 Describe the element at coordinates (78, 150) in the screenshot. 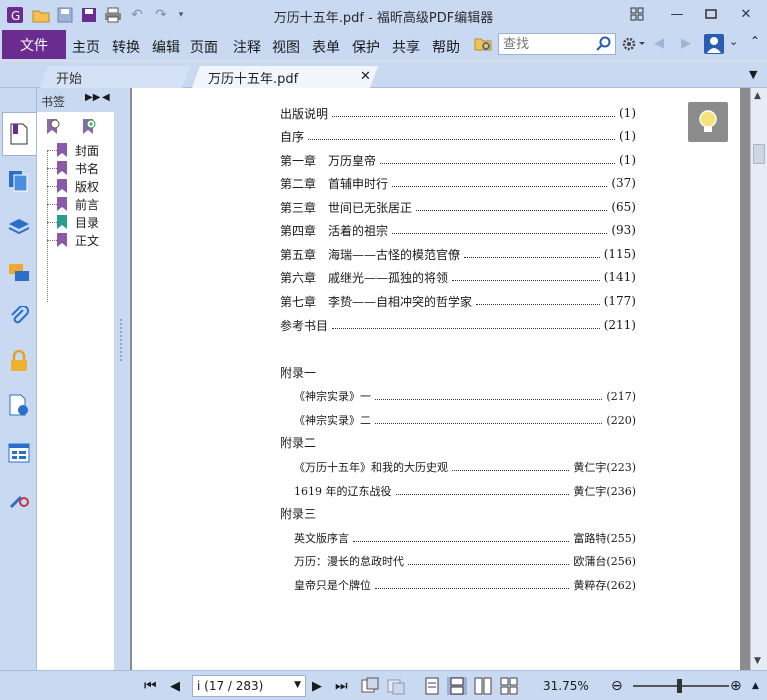

I see `bookmark-item: 封面` at that location.